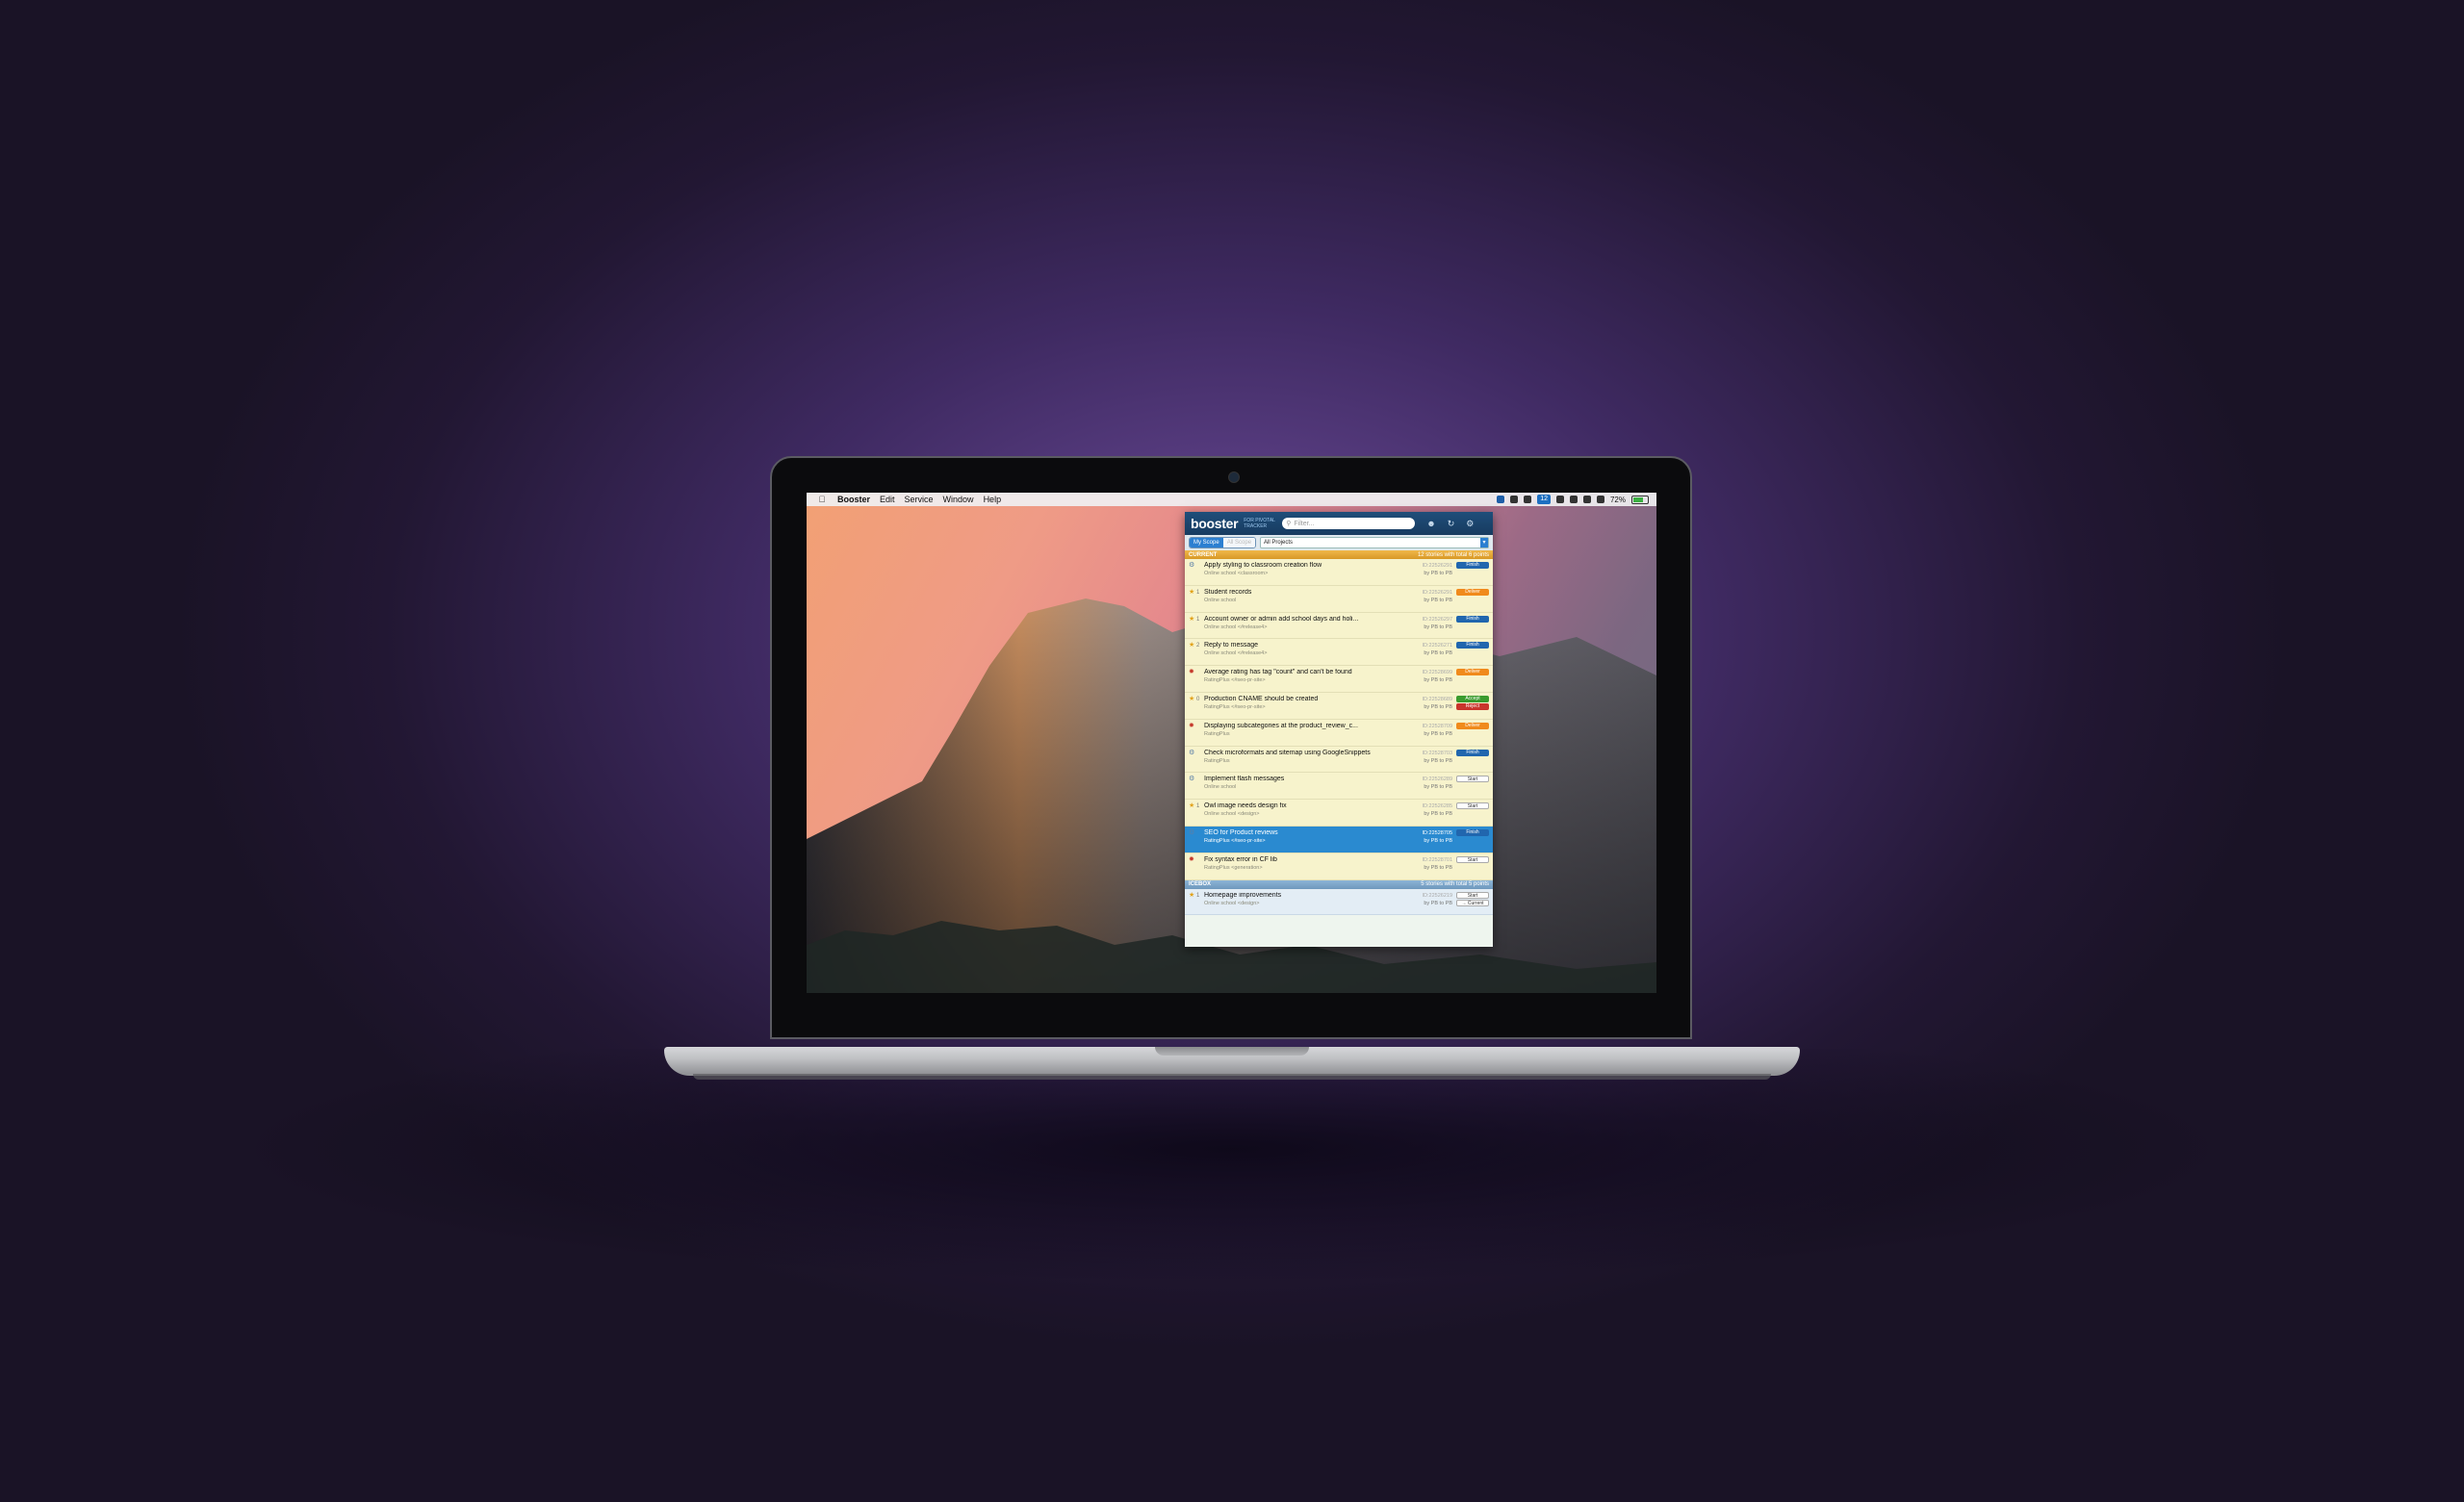 The image size is (2464, 1502). Describe the element at coordinates (1472, 903) in the screenshot. I see `start-button: → Current` at that location.